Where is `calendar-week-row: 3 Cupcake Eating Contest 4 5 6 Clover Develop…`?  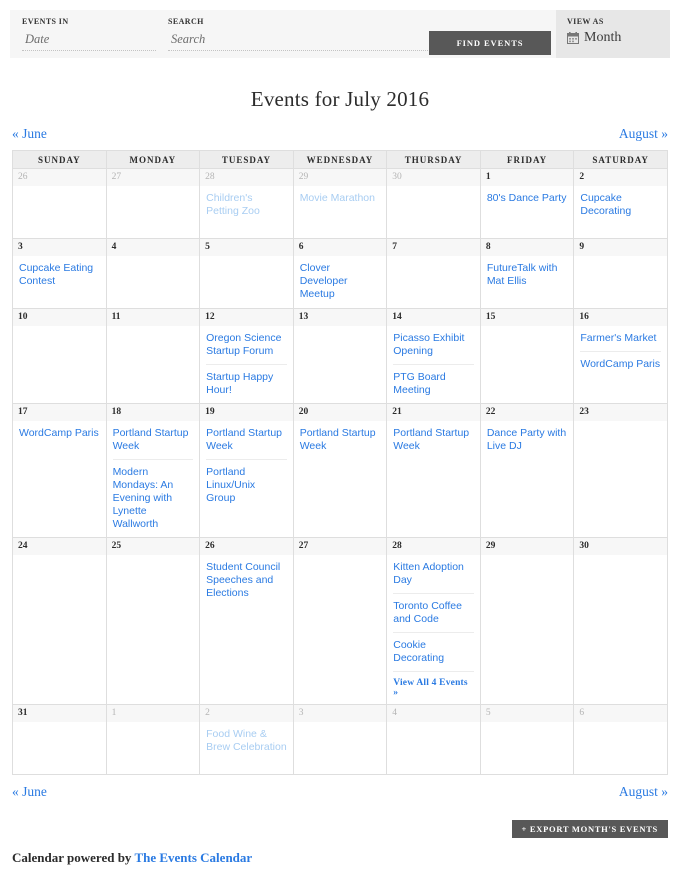
calendar-week-row: 3 Cupcake Eating Contest 4 5 6 Clover Develop… is located at coordinates (340, 273).